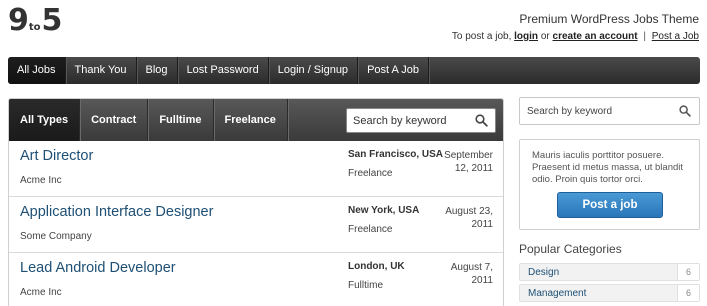 This screenshot has height=306, width=707. Describe the element at coordinates (157, 70) in the screenshot. I see `nav-blog: Blog` at that location.